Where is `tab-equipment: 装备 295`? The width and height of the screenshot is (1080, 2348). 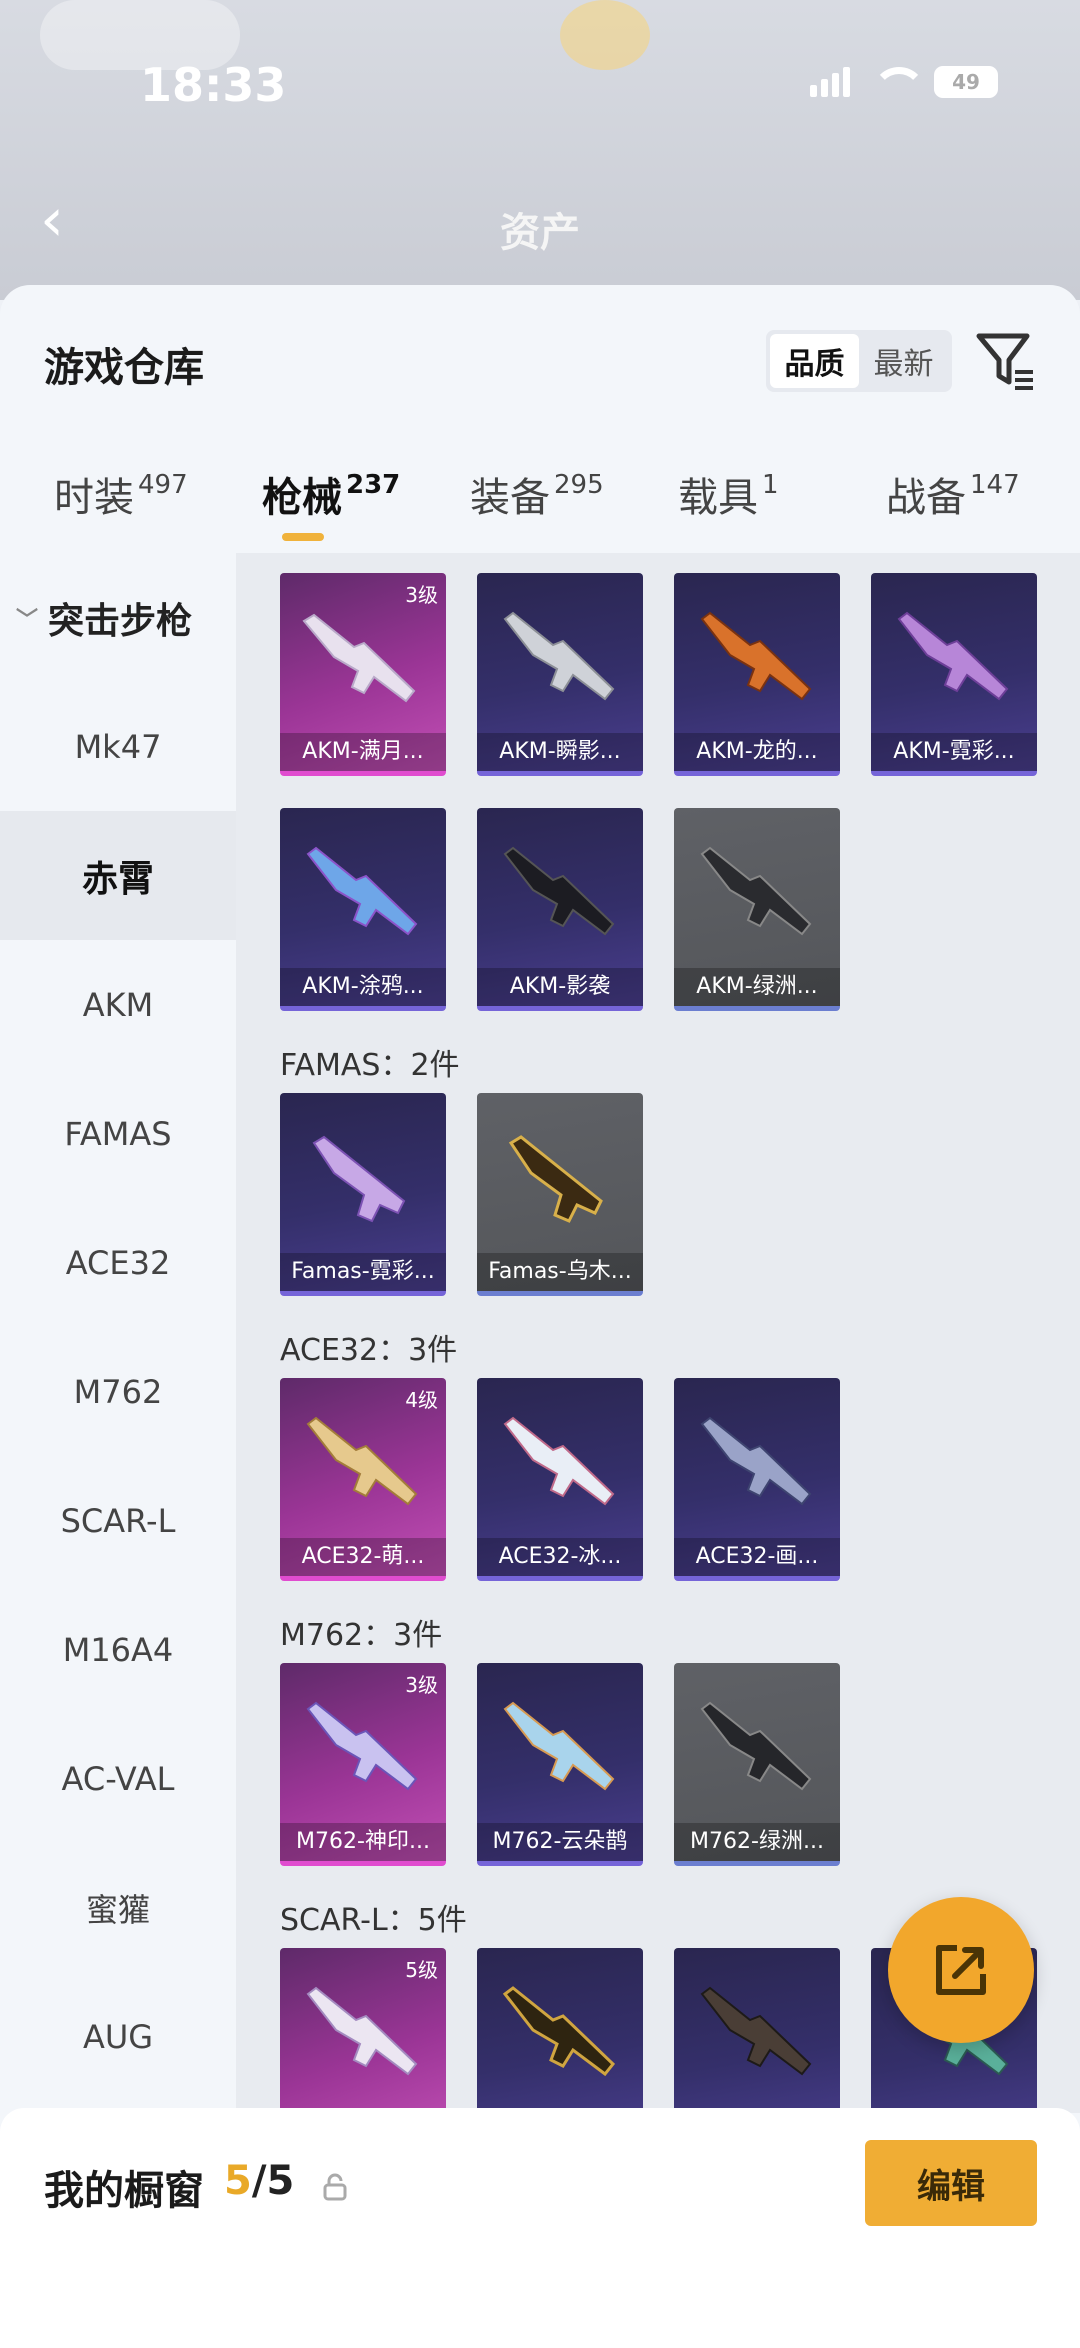
tab-equipment: 装备 295 is located at coordinates (537, 494).